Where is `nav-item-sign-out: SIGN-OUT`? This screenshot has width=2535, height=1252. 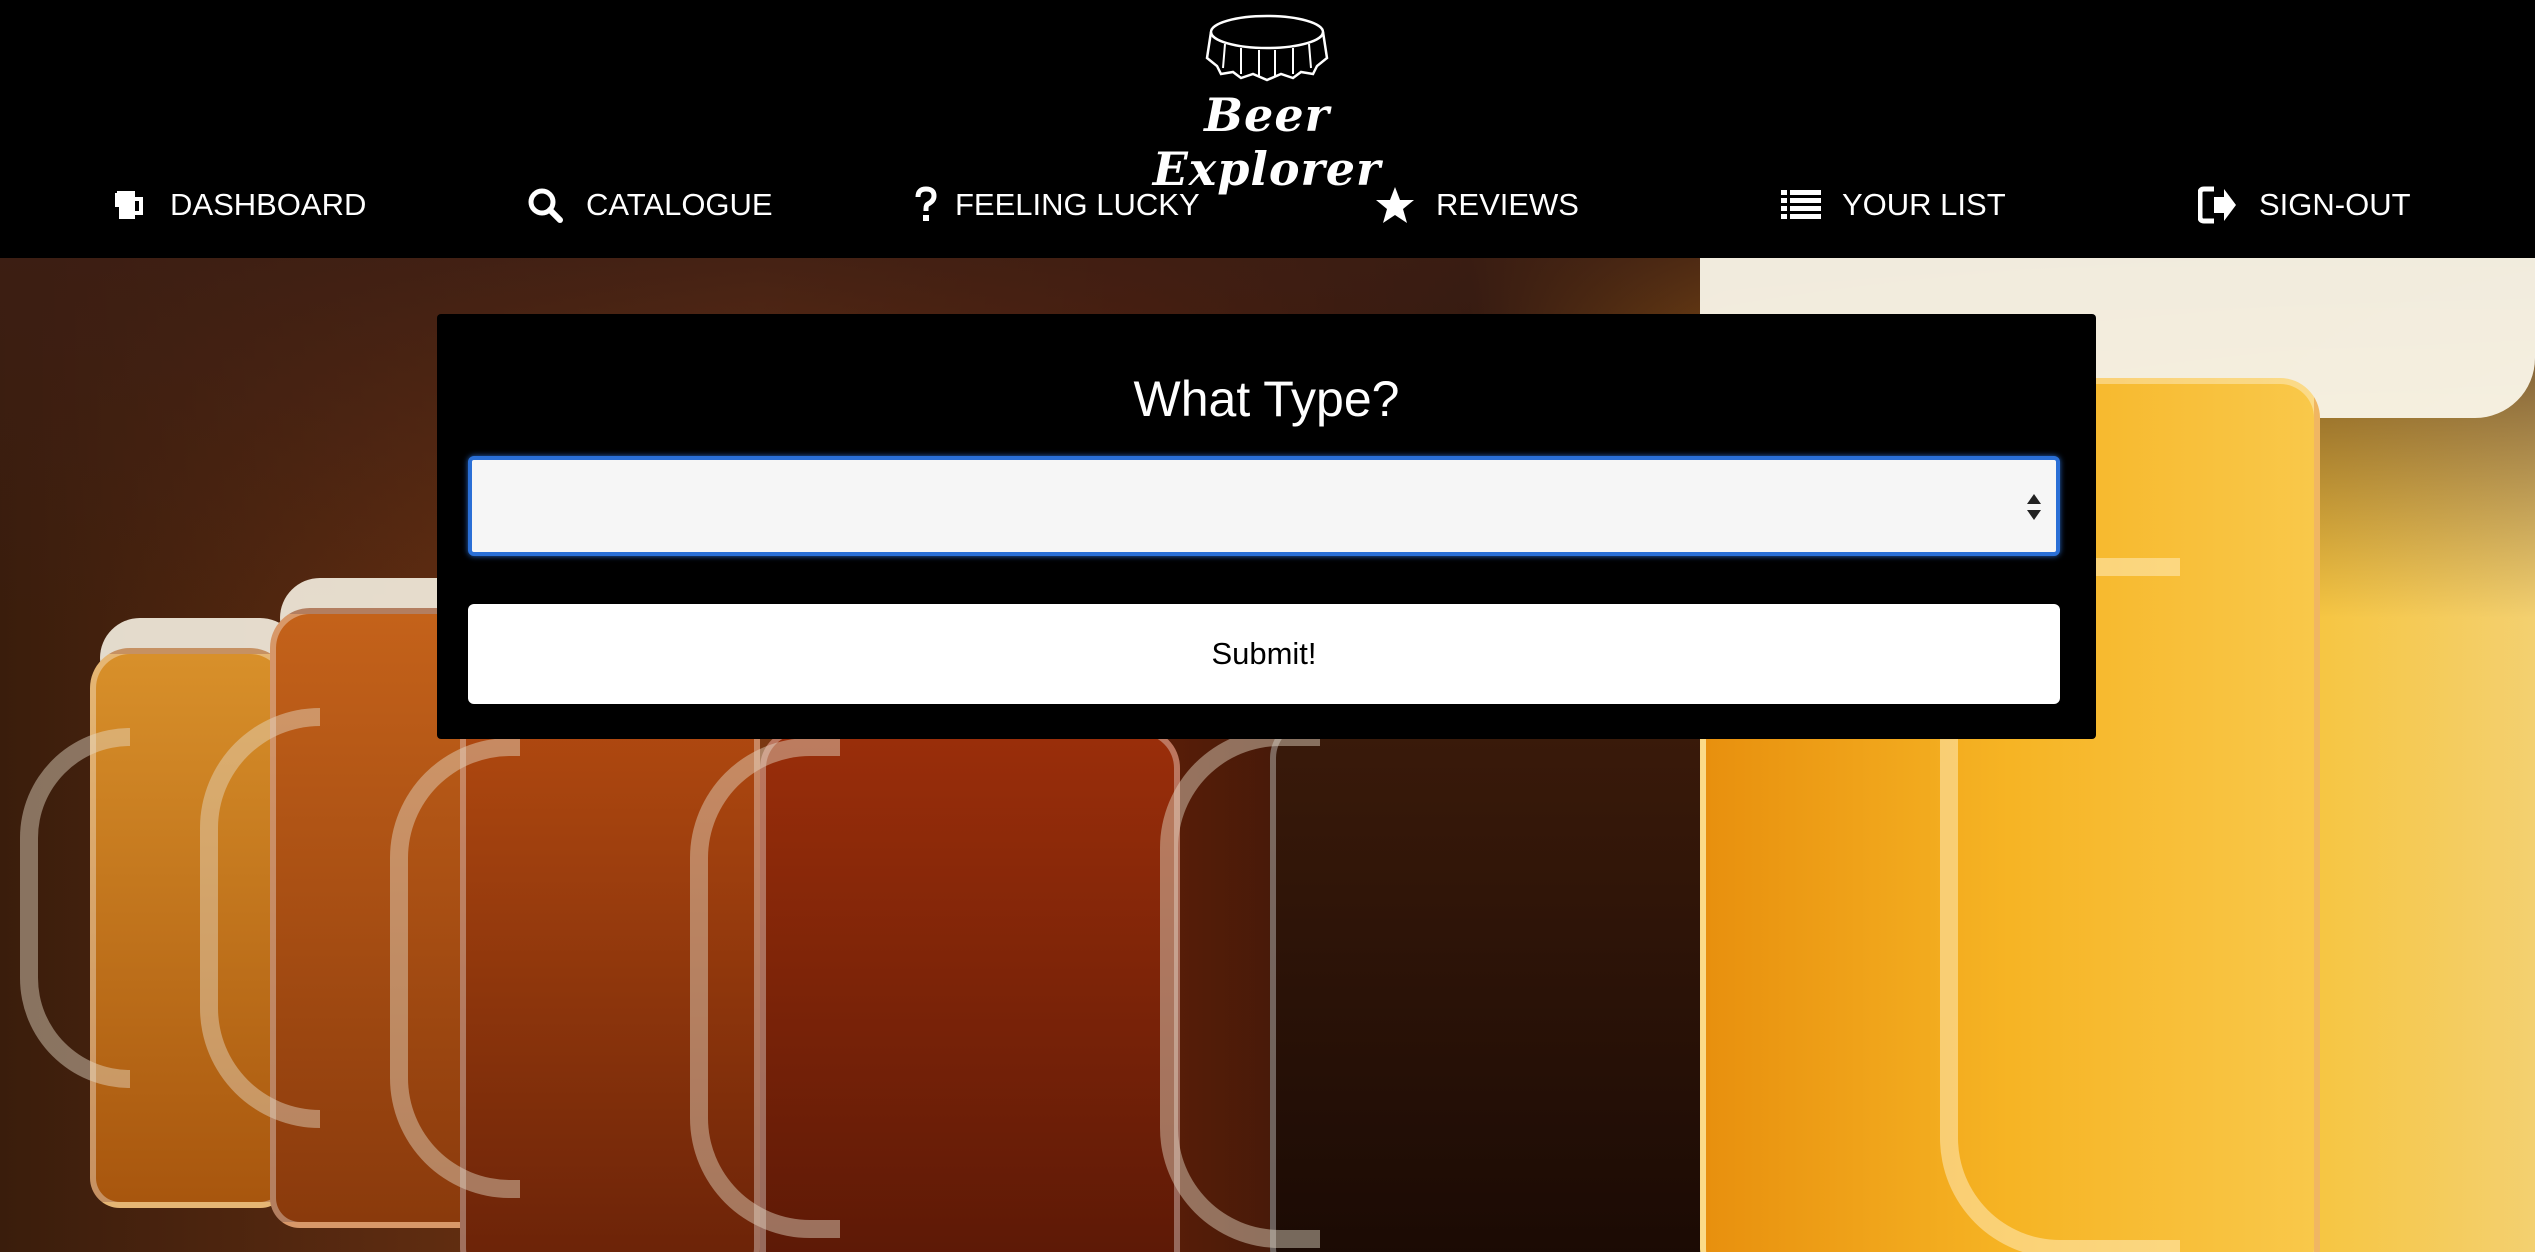
nav-item-sign-out: SIGN-OUT is located at coordinates (2304, 205).